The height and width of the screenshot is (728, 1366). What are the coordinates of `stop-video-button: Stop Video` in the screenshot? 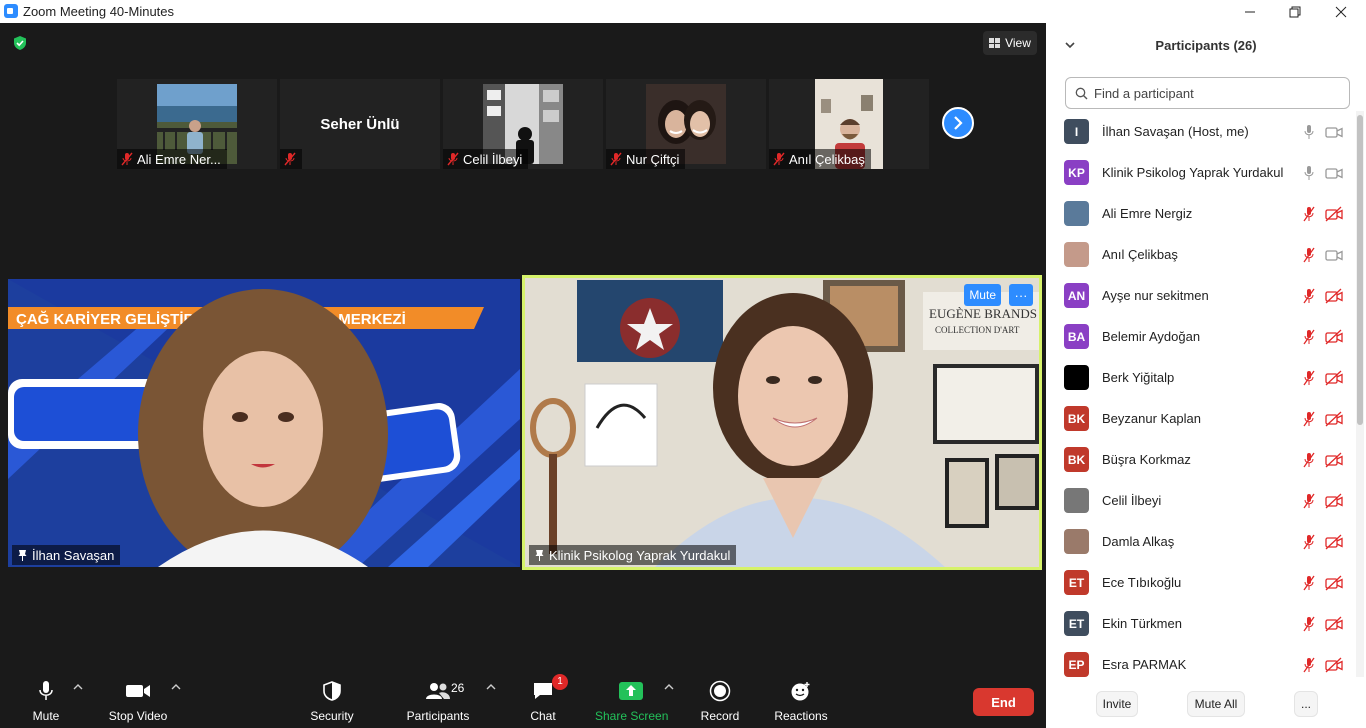 It's located at (138, 701).